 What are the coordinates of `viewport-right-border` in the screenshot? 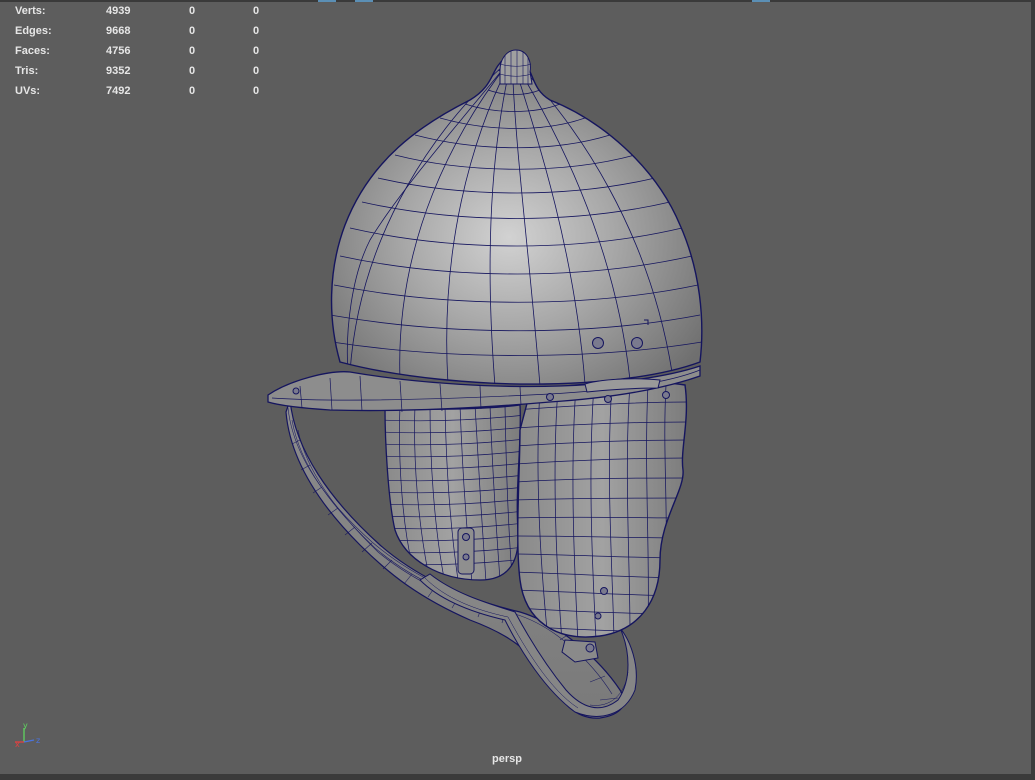 It's located at (1033, 390).